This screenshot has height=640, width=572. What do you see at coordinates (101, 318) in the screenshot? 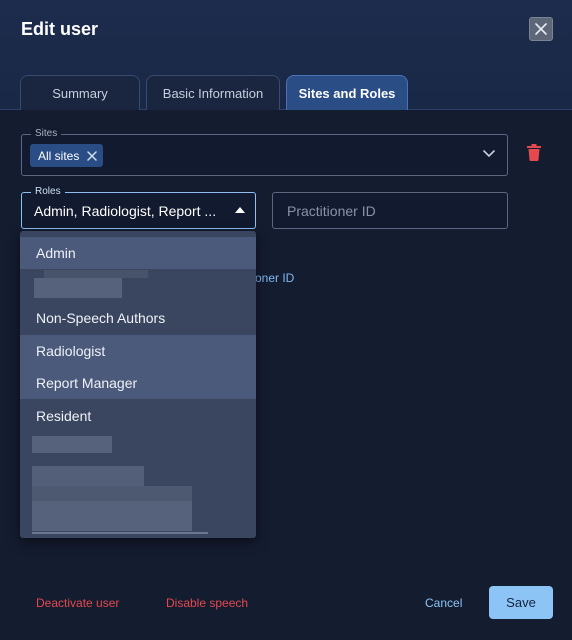
I see `menu-item-label: Non-Speech Authors` at bounding box center [101, 318].